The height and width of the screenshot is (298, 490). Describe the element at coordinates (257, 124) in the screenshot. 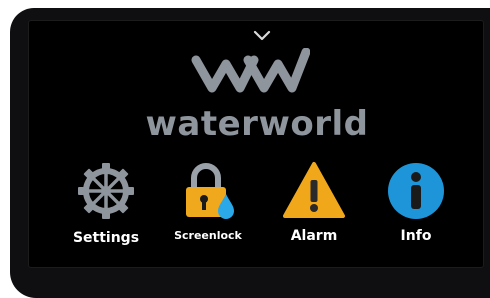

I see `brand-wordmark: waterworld` at that location.